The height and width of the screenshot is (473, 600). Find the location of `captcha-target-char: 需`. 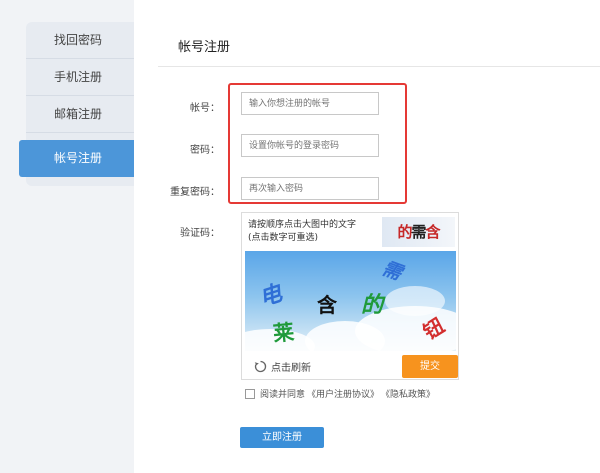

captcha-target-char: 需 is located at coordinates (418, 232).